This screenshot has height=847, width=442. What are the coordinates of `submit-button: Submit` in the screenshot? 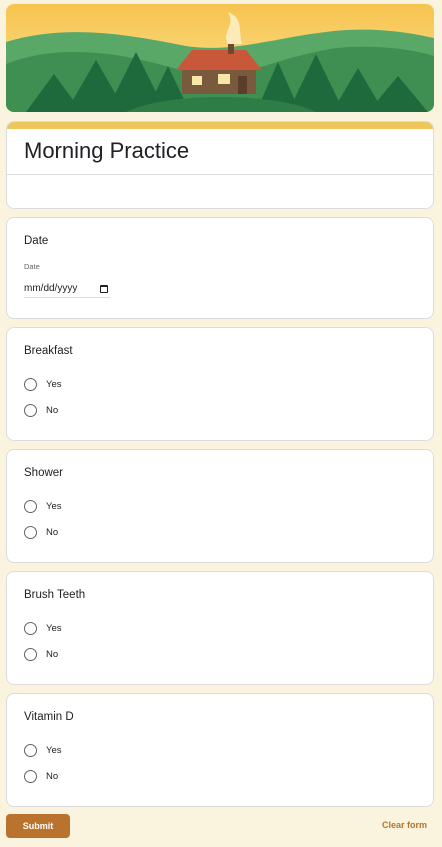 It's located at (38, 826).